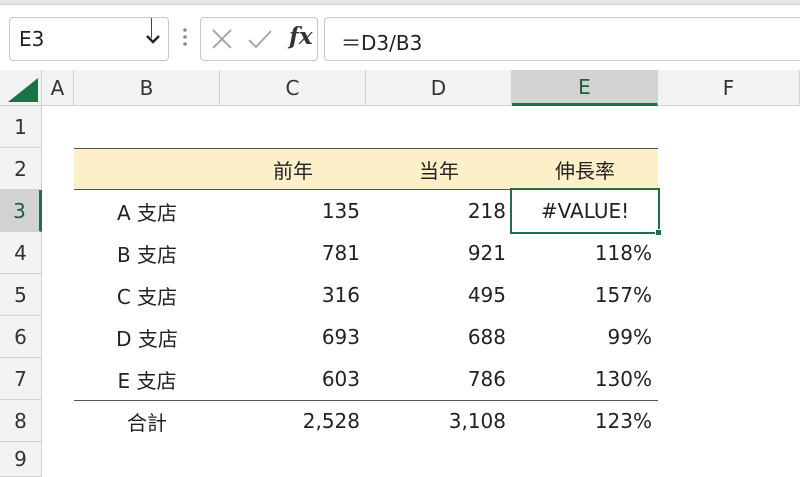 This screenshot has height=477, width=800. What do you see at coordinates (293, 169) in the screenshot?
I see `cell-c2-header: 前年` at bounding box center [293, 169].